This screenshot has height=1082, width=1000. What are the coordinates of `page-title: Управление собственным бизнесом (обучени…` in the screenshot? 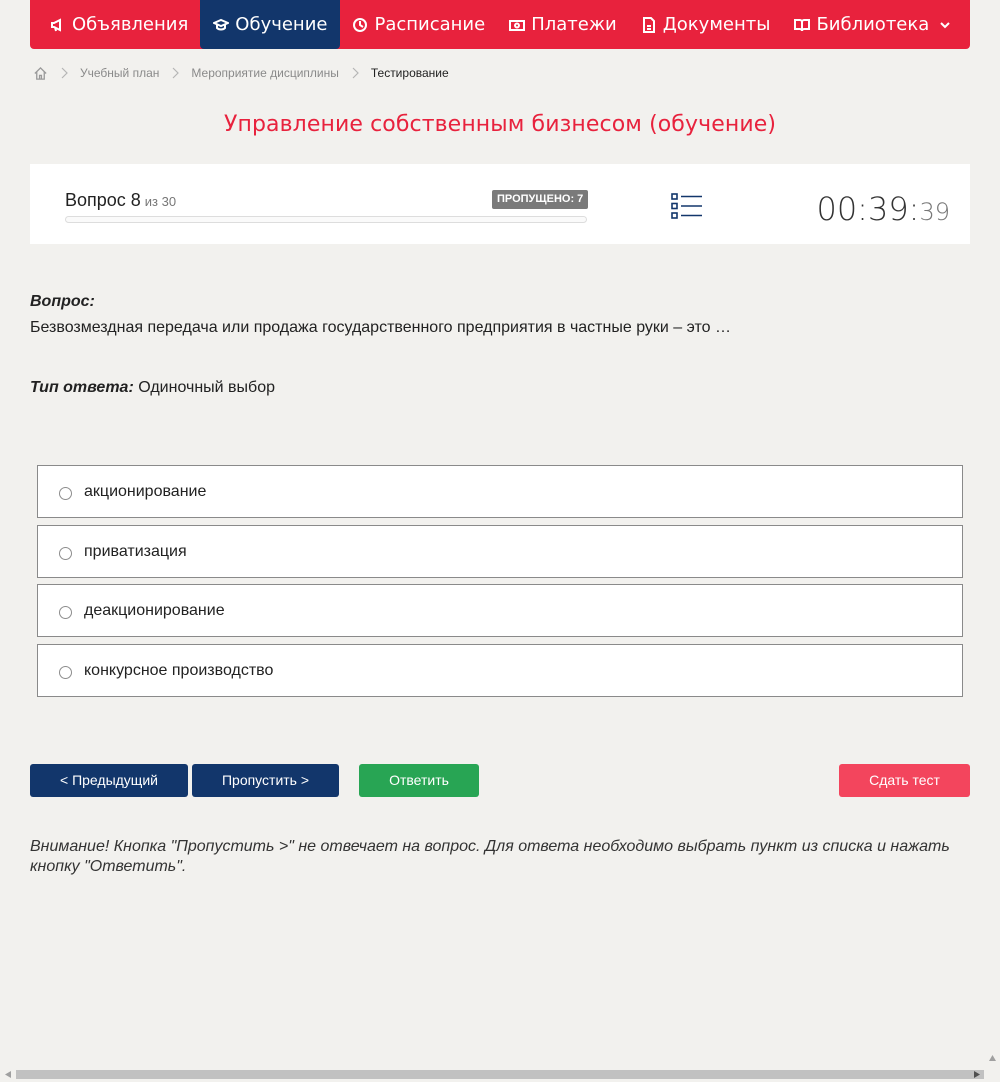 It's located at (500, 124).